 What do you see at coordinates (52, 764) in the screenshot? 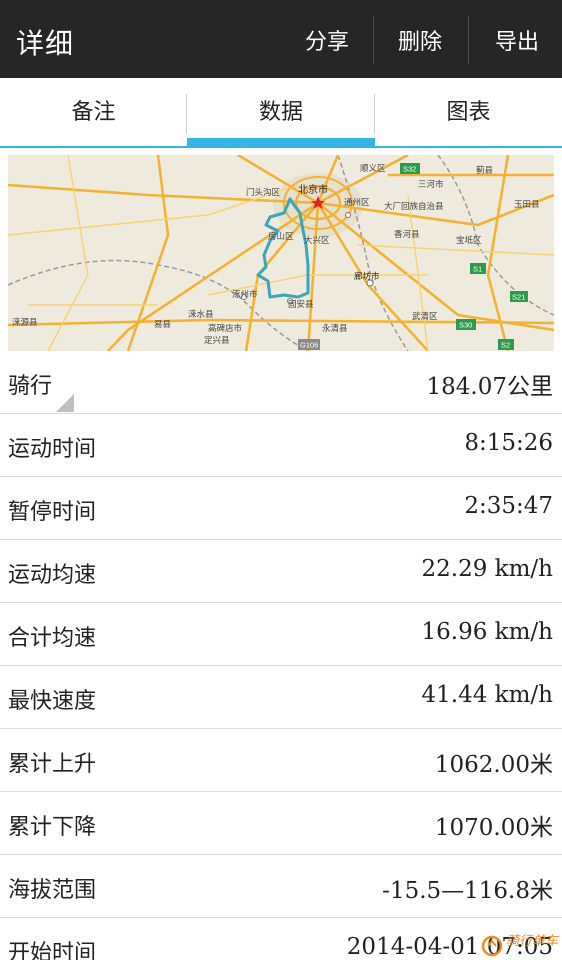
I see `stat-label: 累计上升` at bounding box center [52, 764].